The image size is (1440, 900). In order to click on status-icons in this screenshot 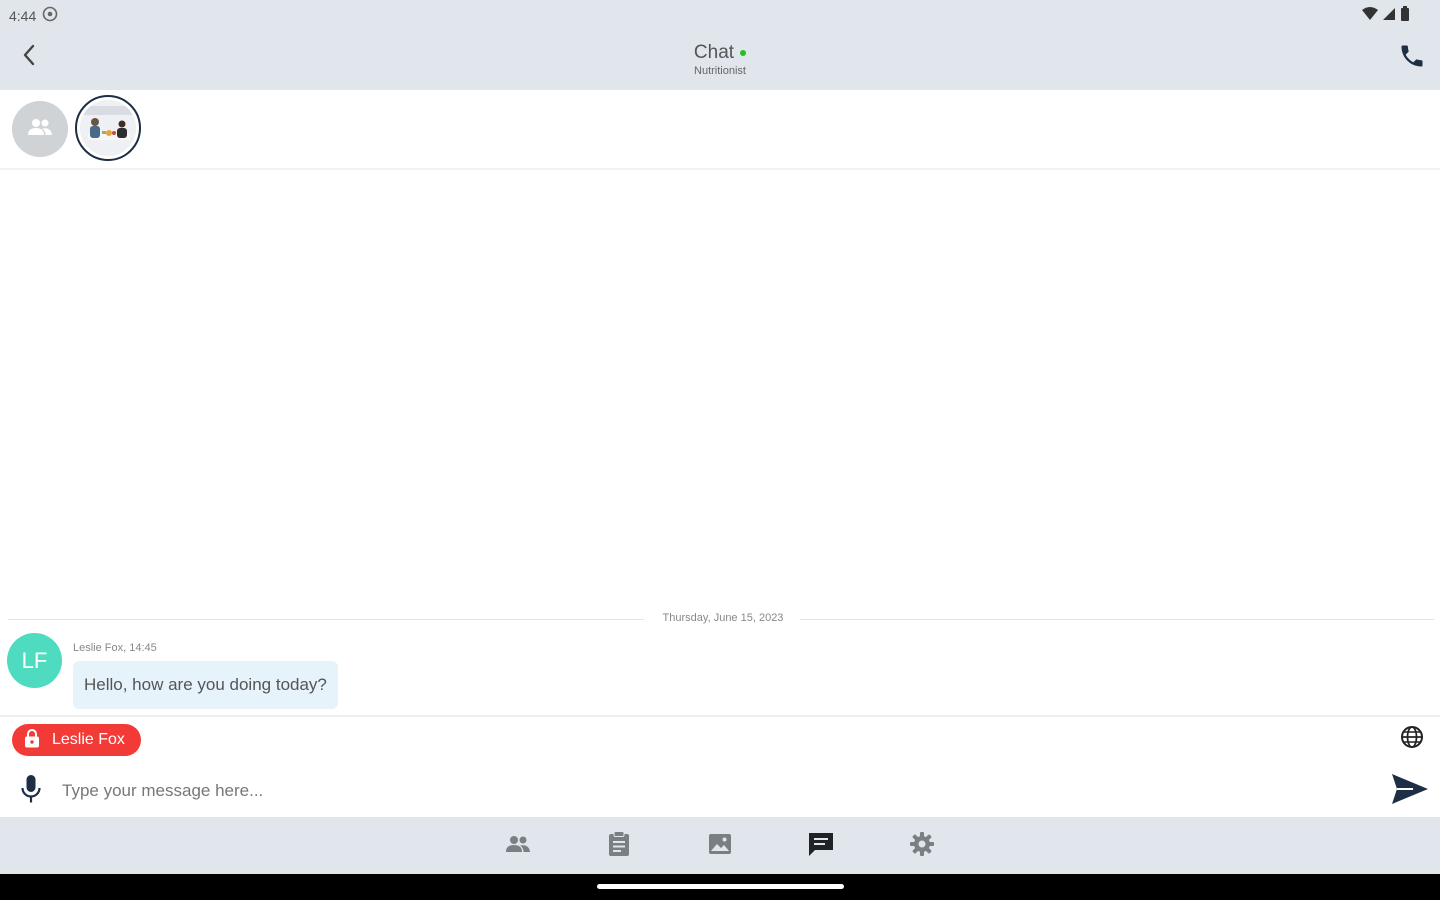, I will do `click(1386, 16)`.